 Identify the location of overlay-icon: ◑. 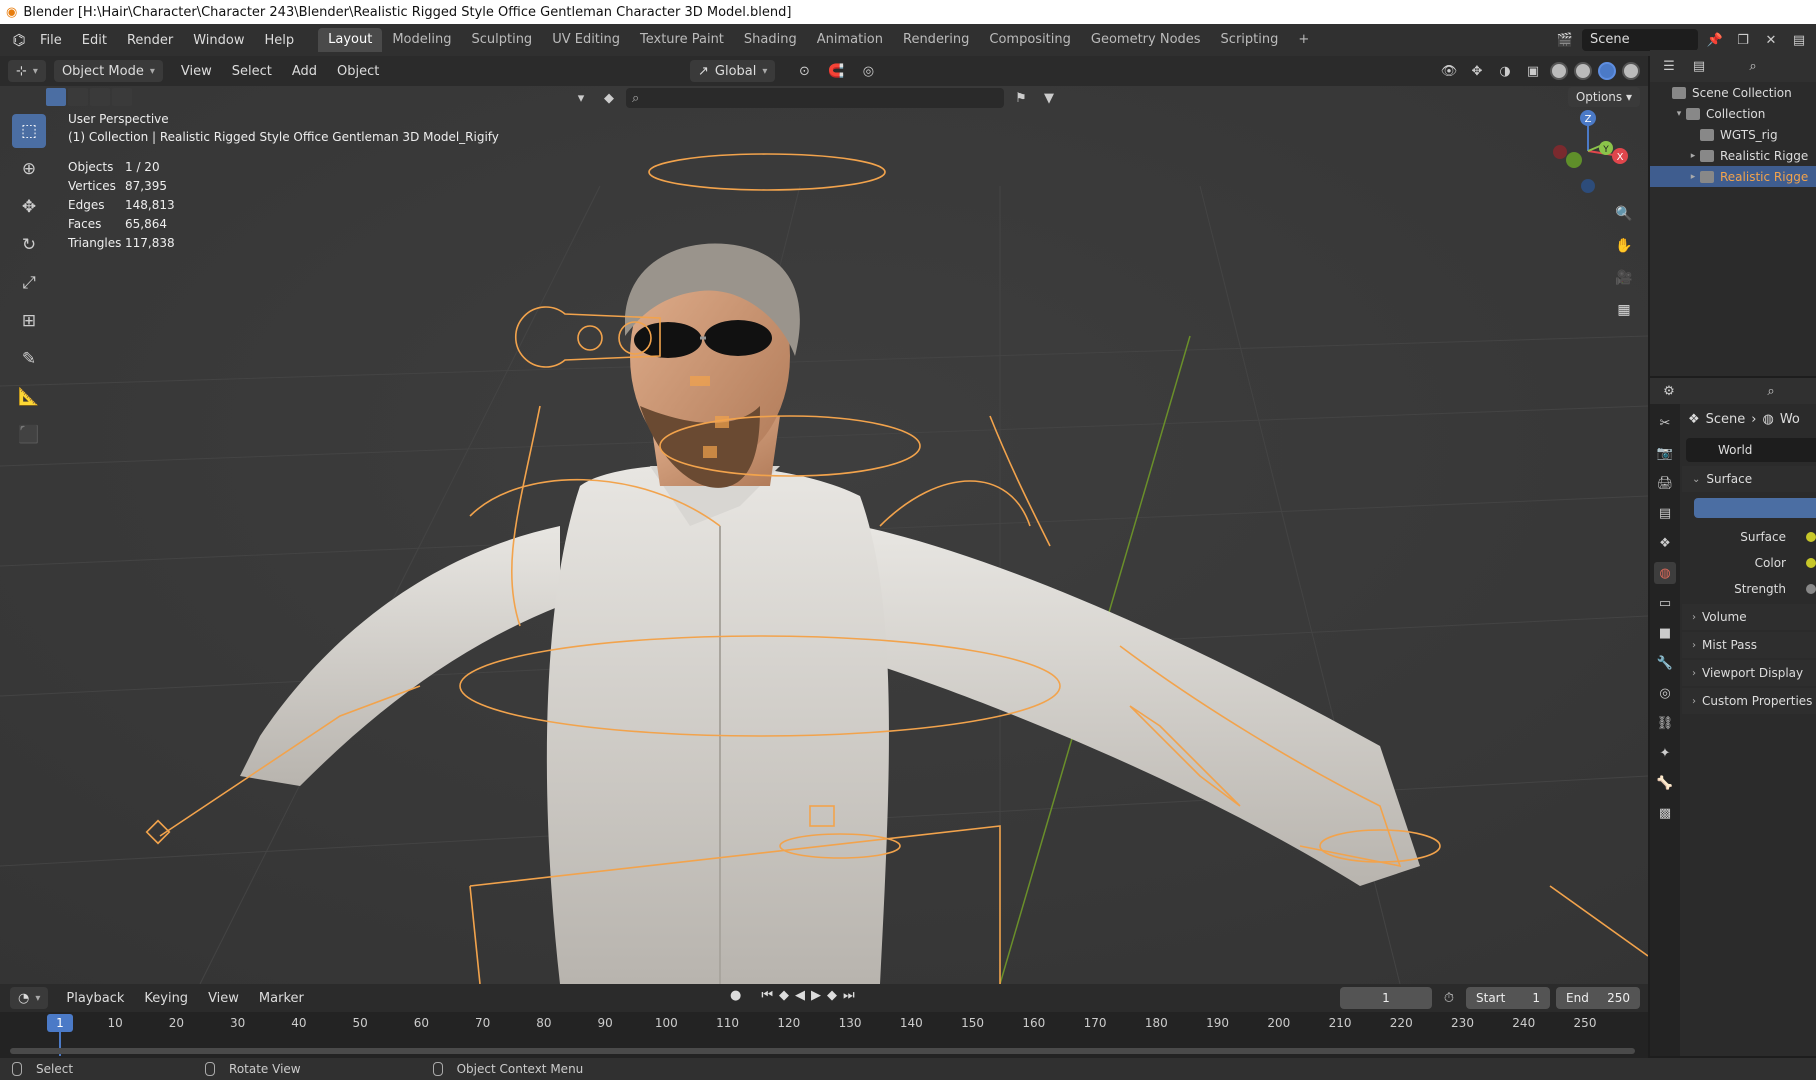
(1505, 71).